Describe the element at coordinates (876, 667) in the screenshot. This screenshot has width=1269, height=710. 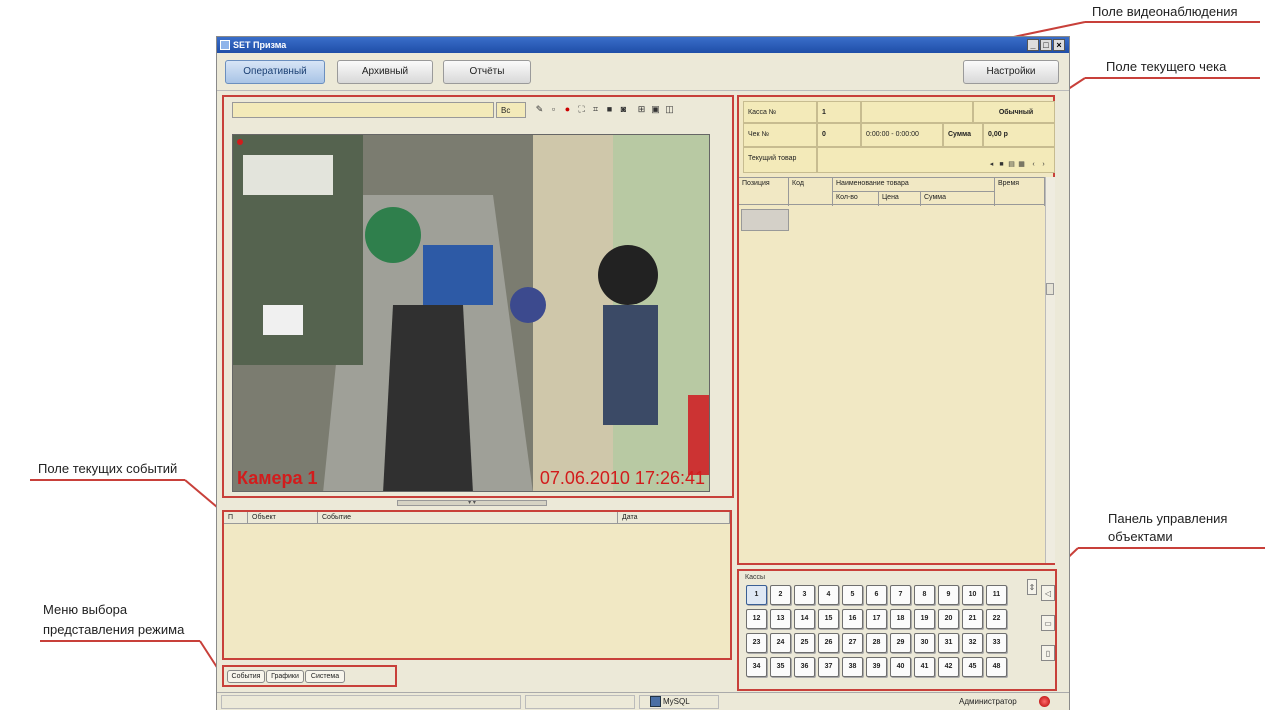
I see `kassa-button-39: 39` at that location.